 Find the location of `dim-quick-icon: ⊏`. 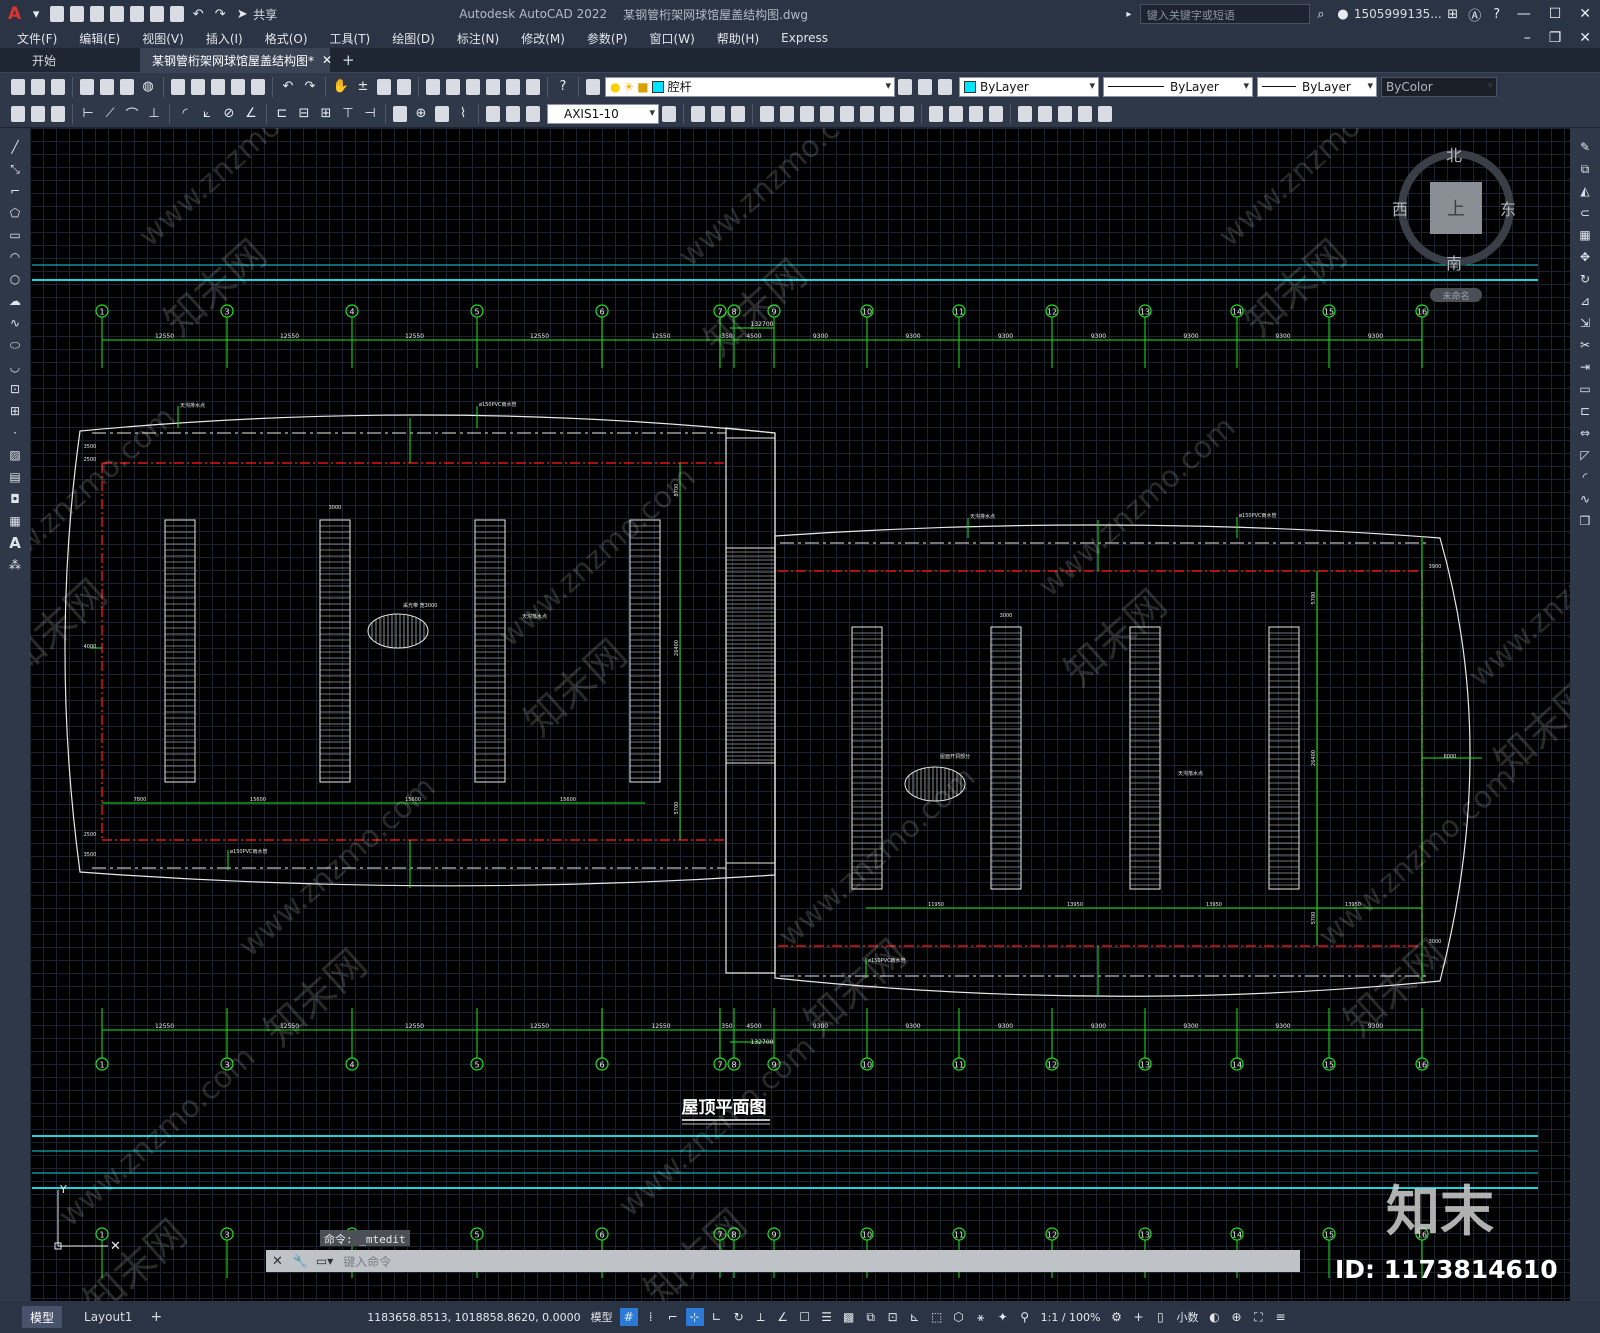

dim-quick-icon: ⊏ is located at coordinates (282, 114).